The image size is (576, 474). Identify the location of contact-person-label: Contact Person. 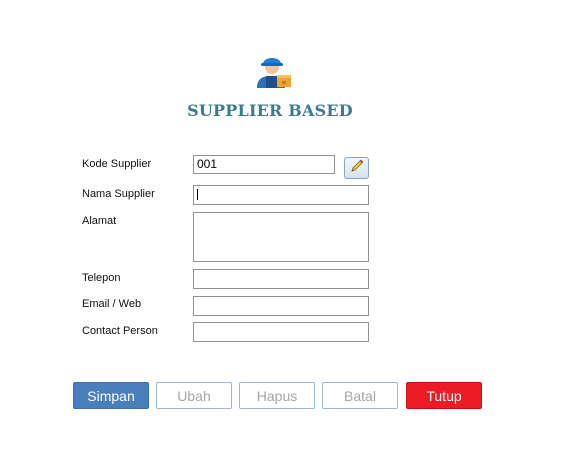
(120, 331).